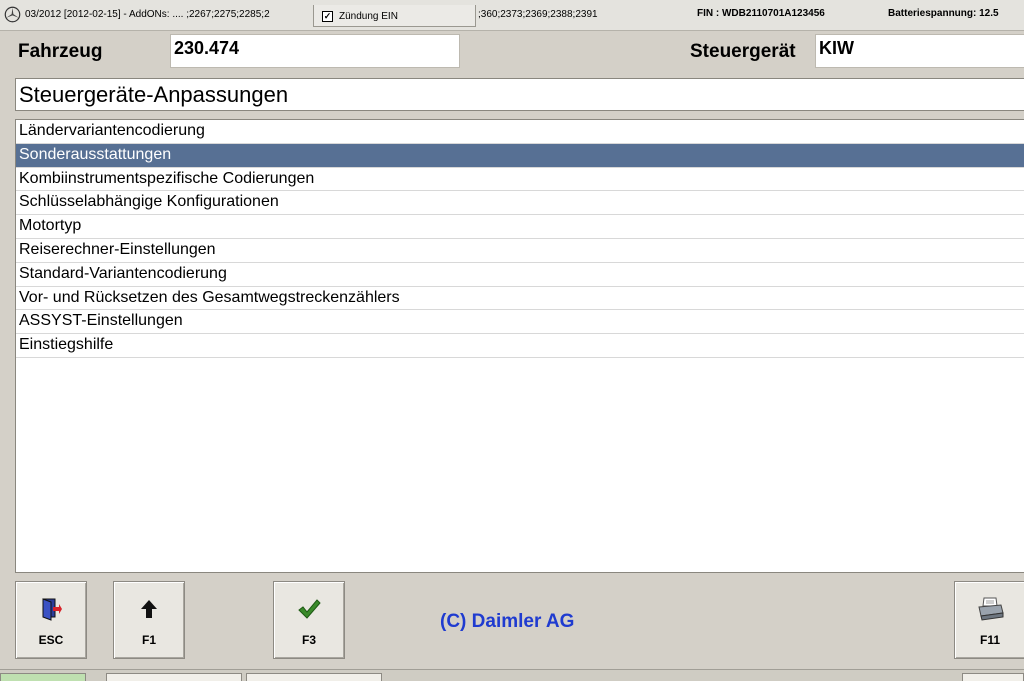 This screenshot has width=1024, height=681. I want to click on addons-list-tail: ;360;2373;2369;2388;2391, so click(538, 14).